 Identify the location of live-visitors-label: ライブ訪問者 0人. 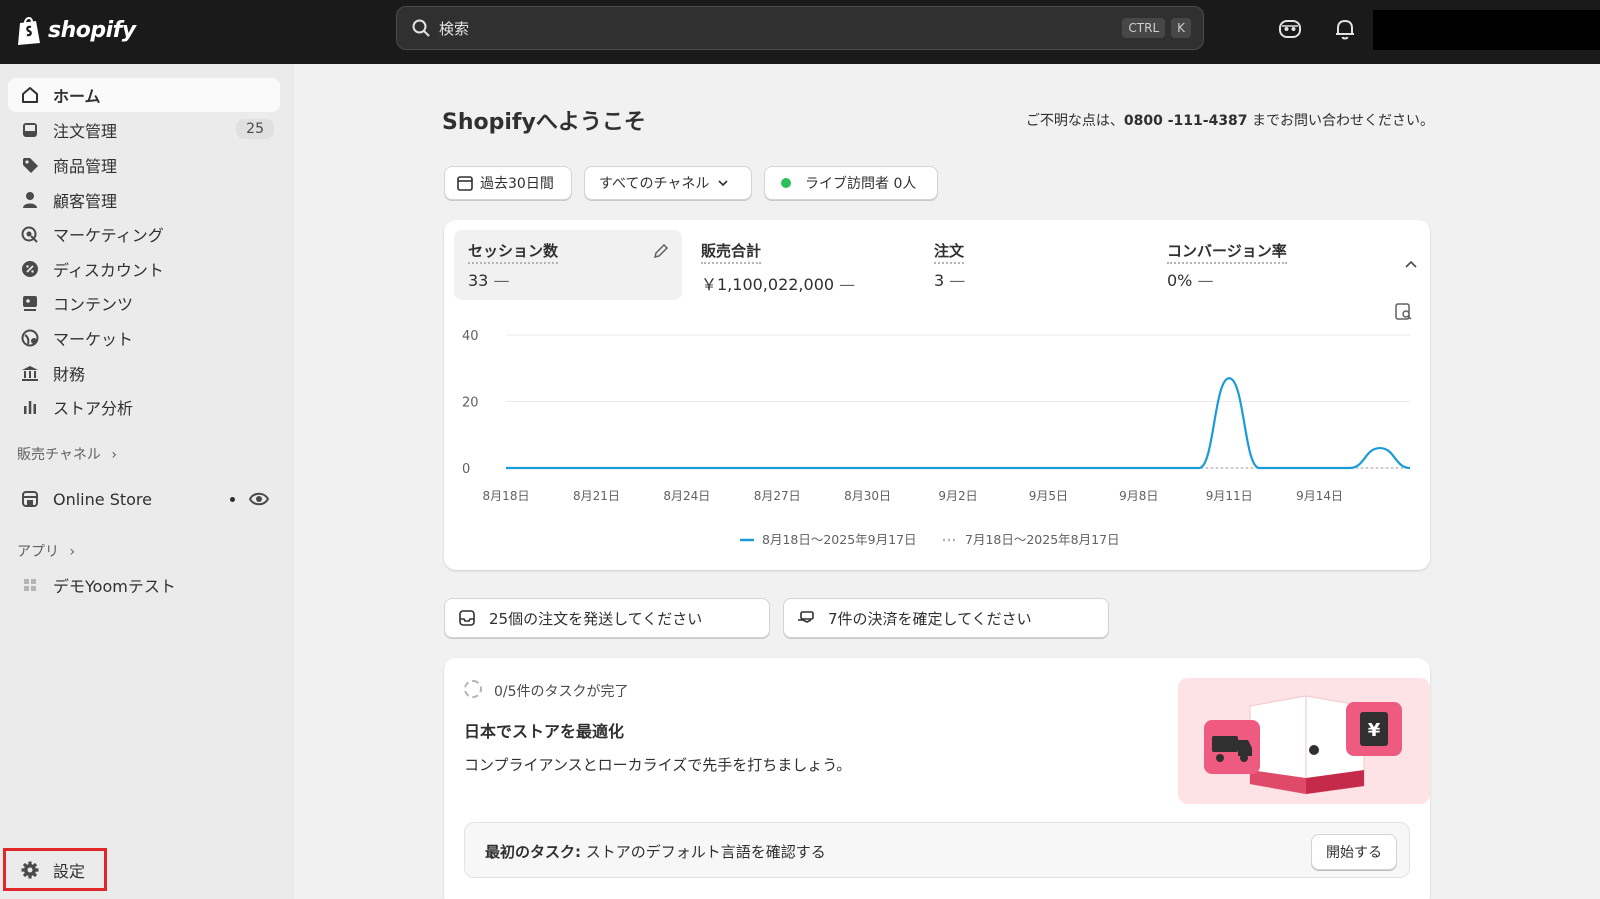
(861, 184).